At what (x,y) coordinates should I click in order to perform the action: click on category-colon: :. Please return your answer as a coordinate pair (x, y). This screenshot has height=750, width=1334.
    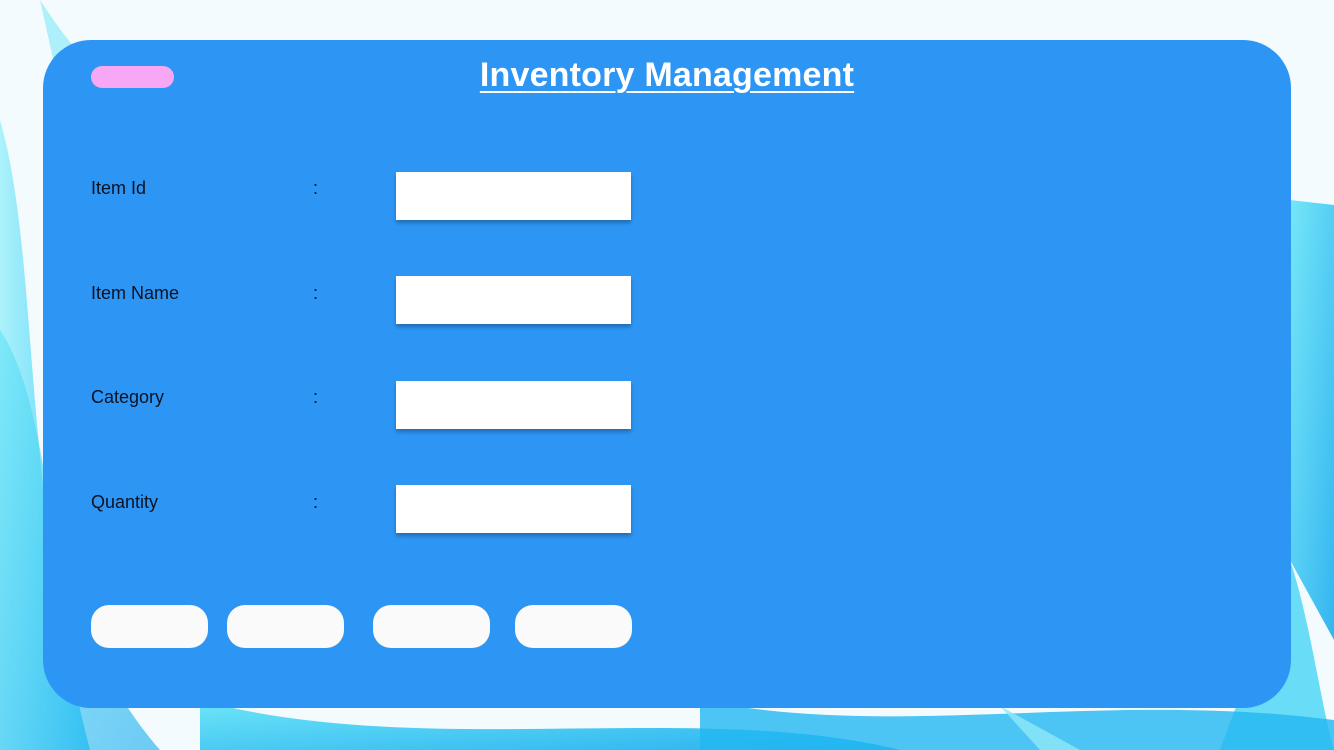
    Looking at the image, I should click on (316, 397).